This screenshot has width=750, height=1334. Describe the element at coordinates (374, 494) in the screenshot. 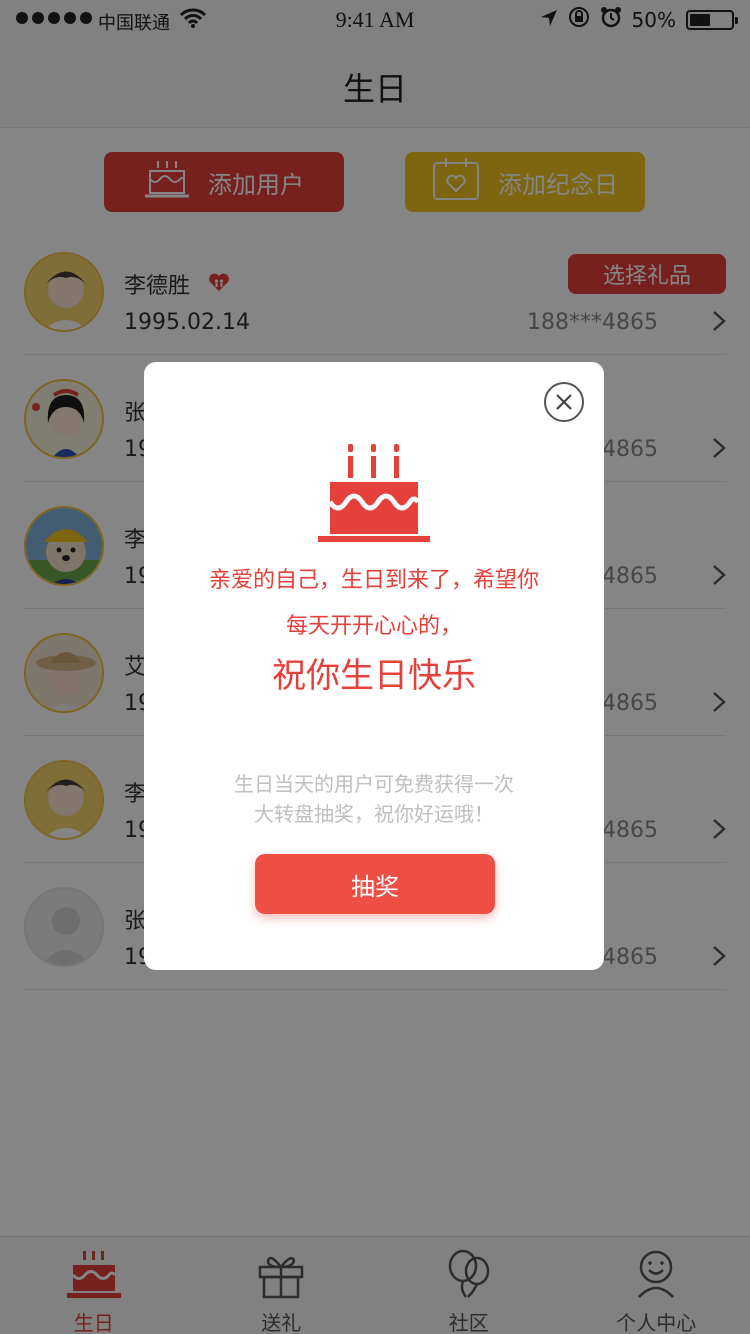

I see `birthday-cake-icon` at that location.